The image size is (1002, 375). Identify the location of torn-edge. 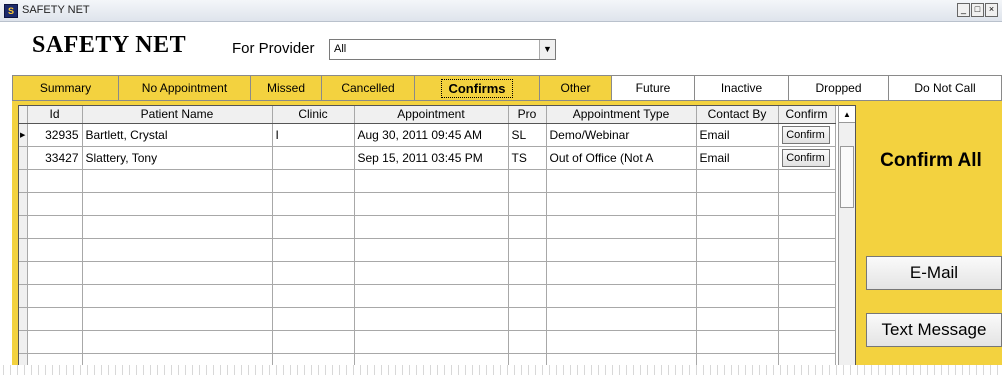
(501, 370).